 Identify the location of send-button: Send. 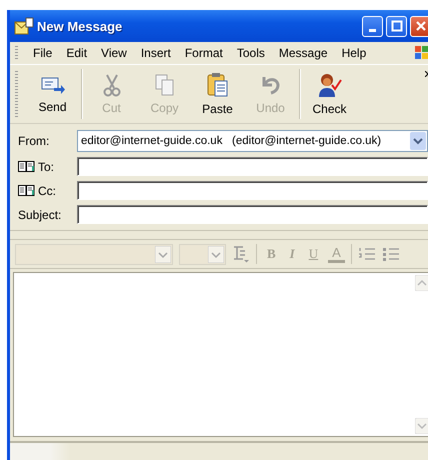
(52, 94).